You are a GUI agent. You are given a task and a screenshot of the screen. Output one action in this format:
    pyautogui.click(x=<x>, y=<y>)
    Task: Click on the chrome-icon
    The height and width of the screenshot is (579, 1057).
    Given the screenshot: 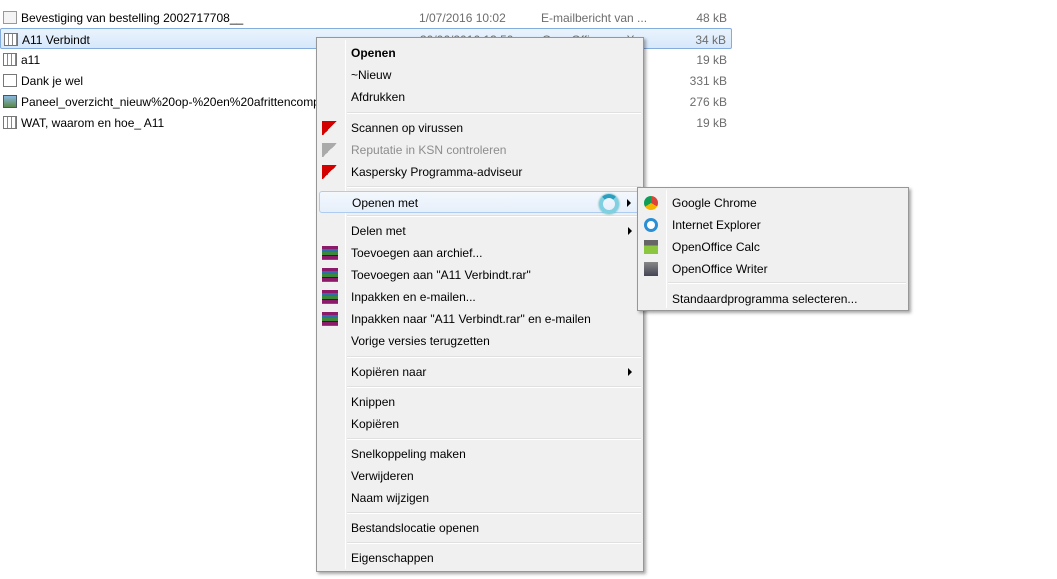 What is the action you would take?
    pyautogui.click(x=651, y=203)
    